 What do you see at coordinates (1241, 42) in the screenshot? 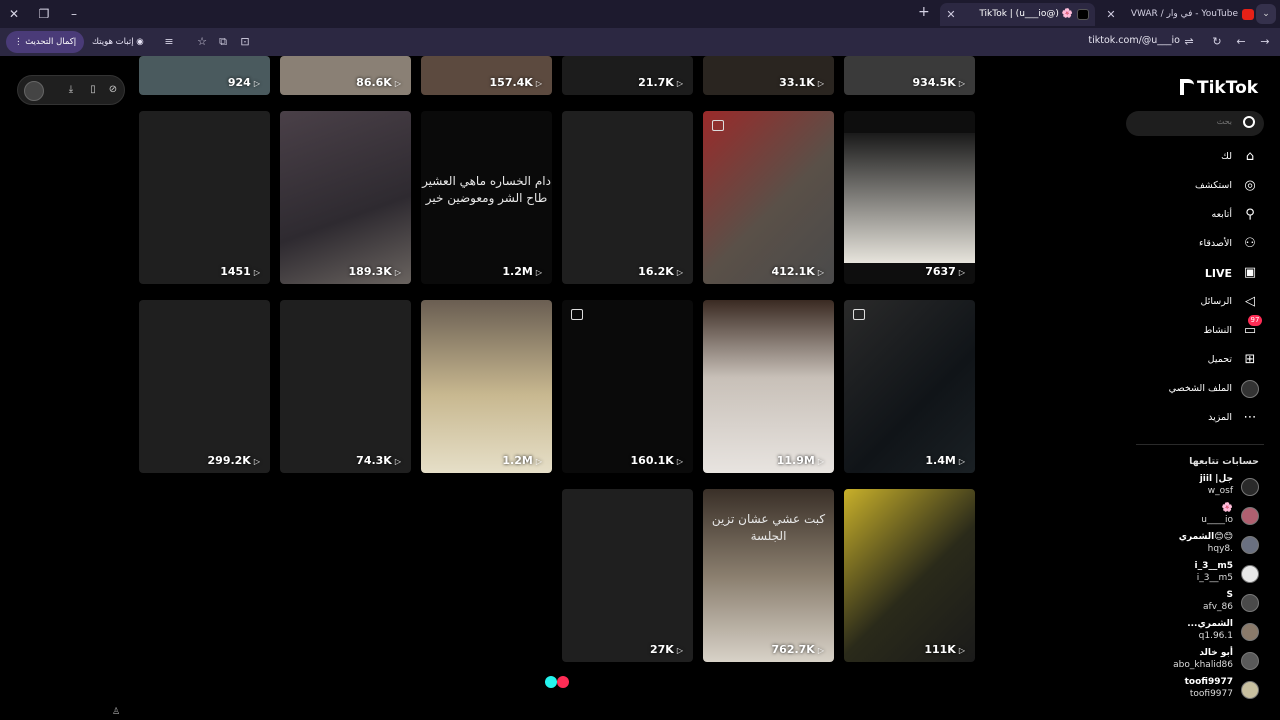
I see `forward-icon: ←` at bounding box center [1241, 42].